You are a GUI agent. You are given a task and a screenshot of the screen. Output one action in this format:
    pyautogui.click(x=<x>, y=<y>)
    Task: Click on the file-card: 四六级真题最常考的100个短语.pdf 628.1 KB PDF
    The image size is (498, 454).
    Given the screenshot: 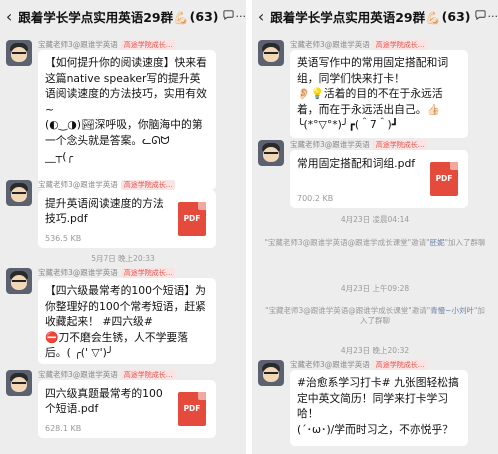 What is the action you would take?
    pyautogui.click(x=127, y=409)
    